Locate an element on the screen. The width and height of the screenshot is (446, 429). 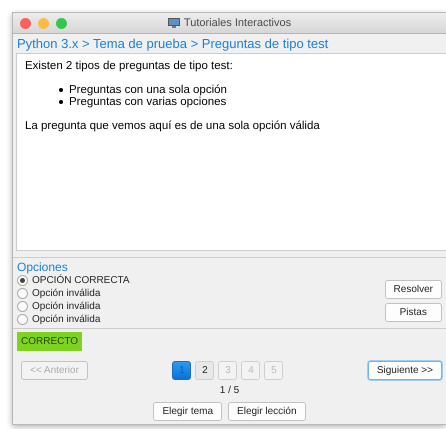
next-button: Siguiente >> is located at coordinates (405, 370).